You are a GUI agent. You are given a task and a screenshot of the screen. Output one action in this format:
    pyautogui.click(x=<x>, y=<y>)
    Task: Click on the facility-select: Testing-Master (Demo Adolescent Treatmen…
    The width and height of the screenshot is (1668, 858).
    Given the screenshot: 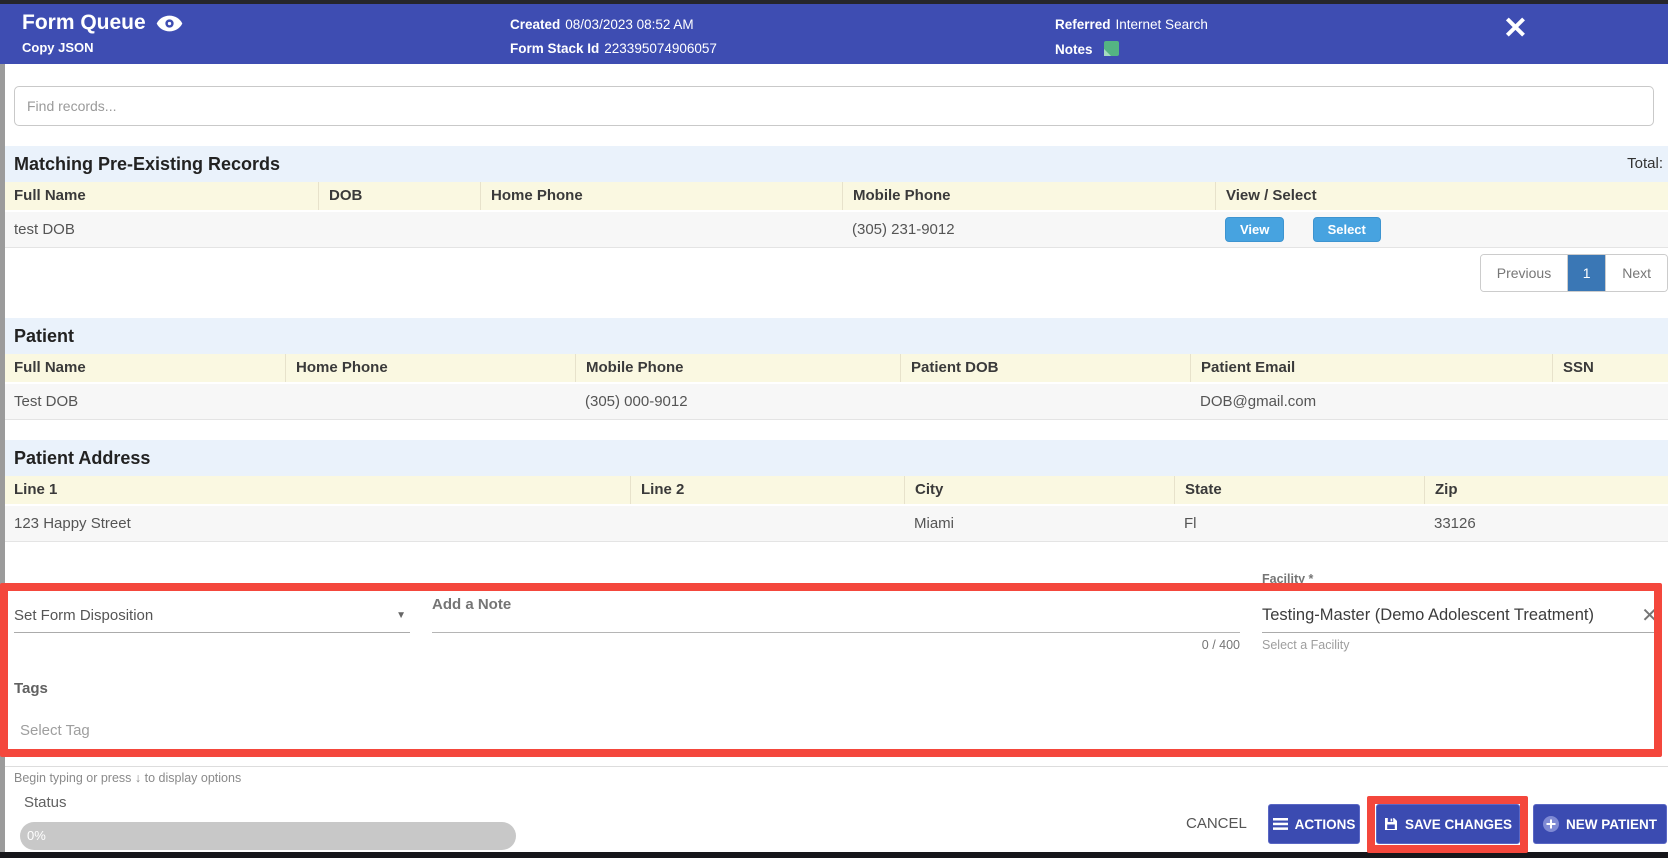 What is the action you would take?
    pyautogui.click(x=1460, y=615)
    